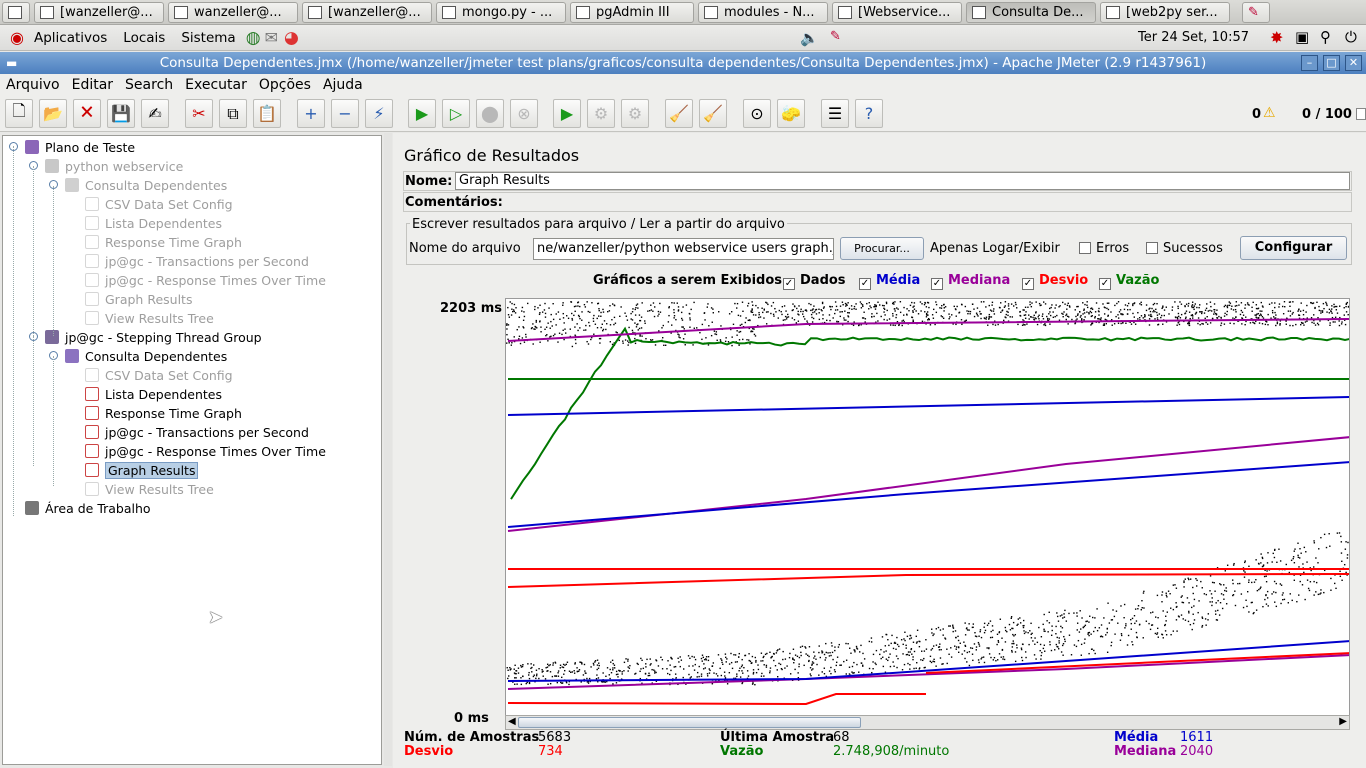 Image resolution: width=1366 pixels, height=768 pixels. I want to click on close-button: ✕, so click(1353, 63).